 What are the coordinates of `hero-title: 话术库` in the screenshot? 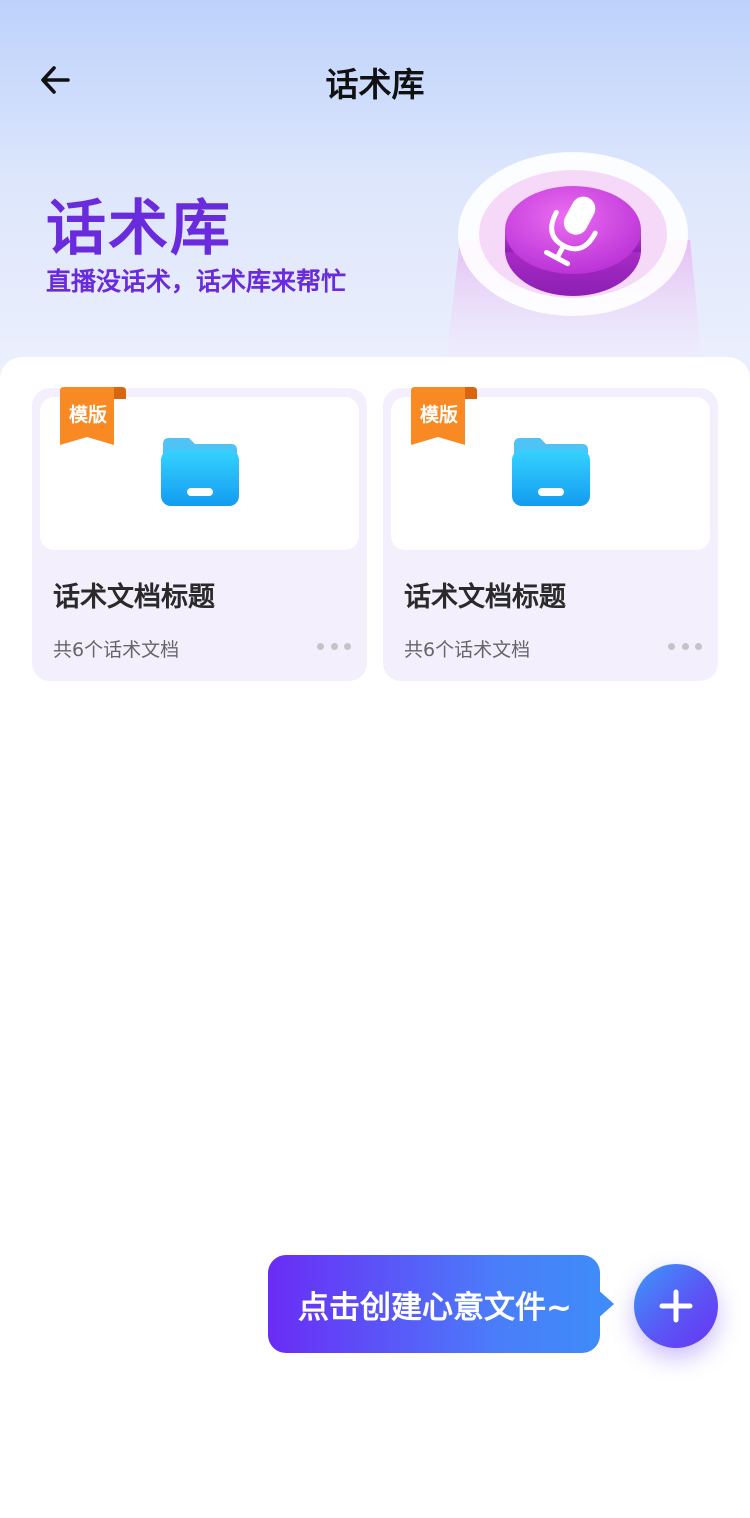 It's located at (139, 229).